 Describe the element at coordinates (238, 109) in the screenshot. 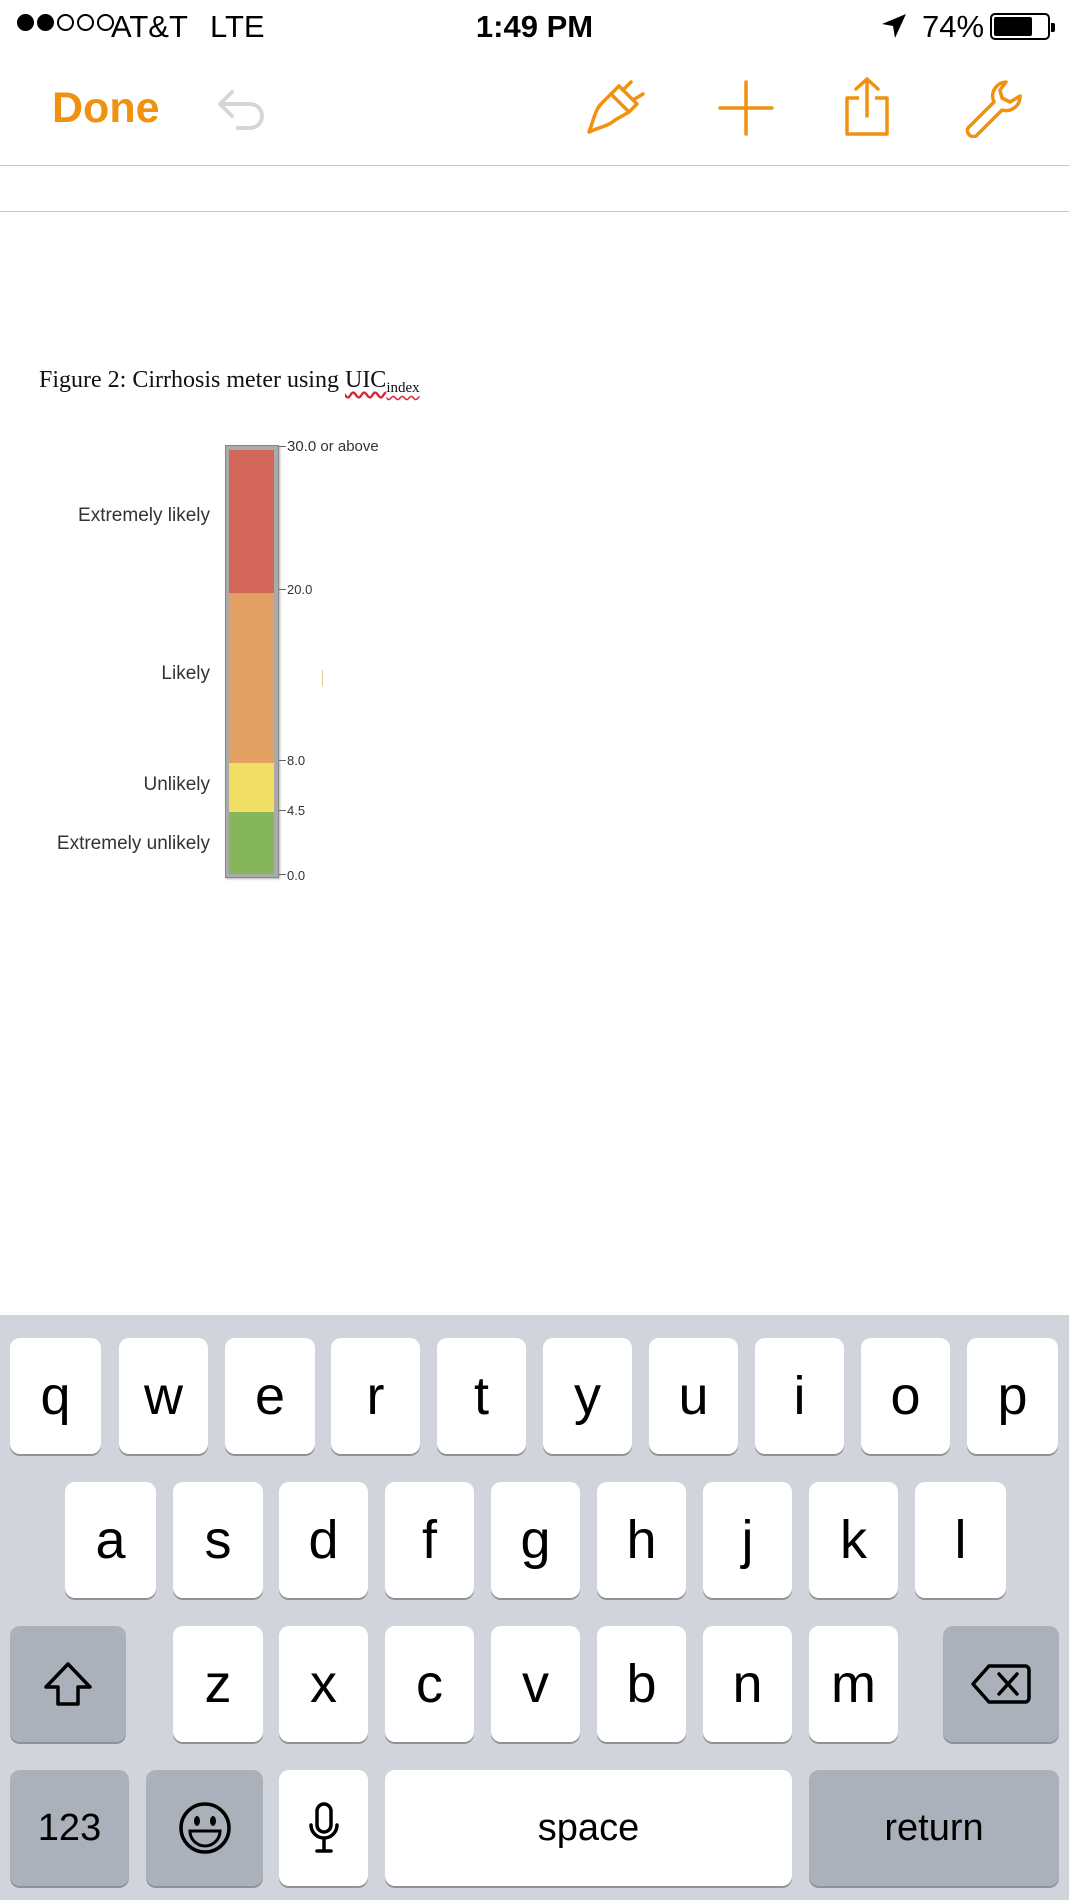

I see `undo-icon` at that location.